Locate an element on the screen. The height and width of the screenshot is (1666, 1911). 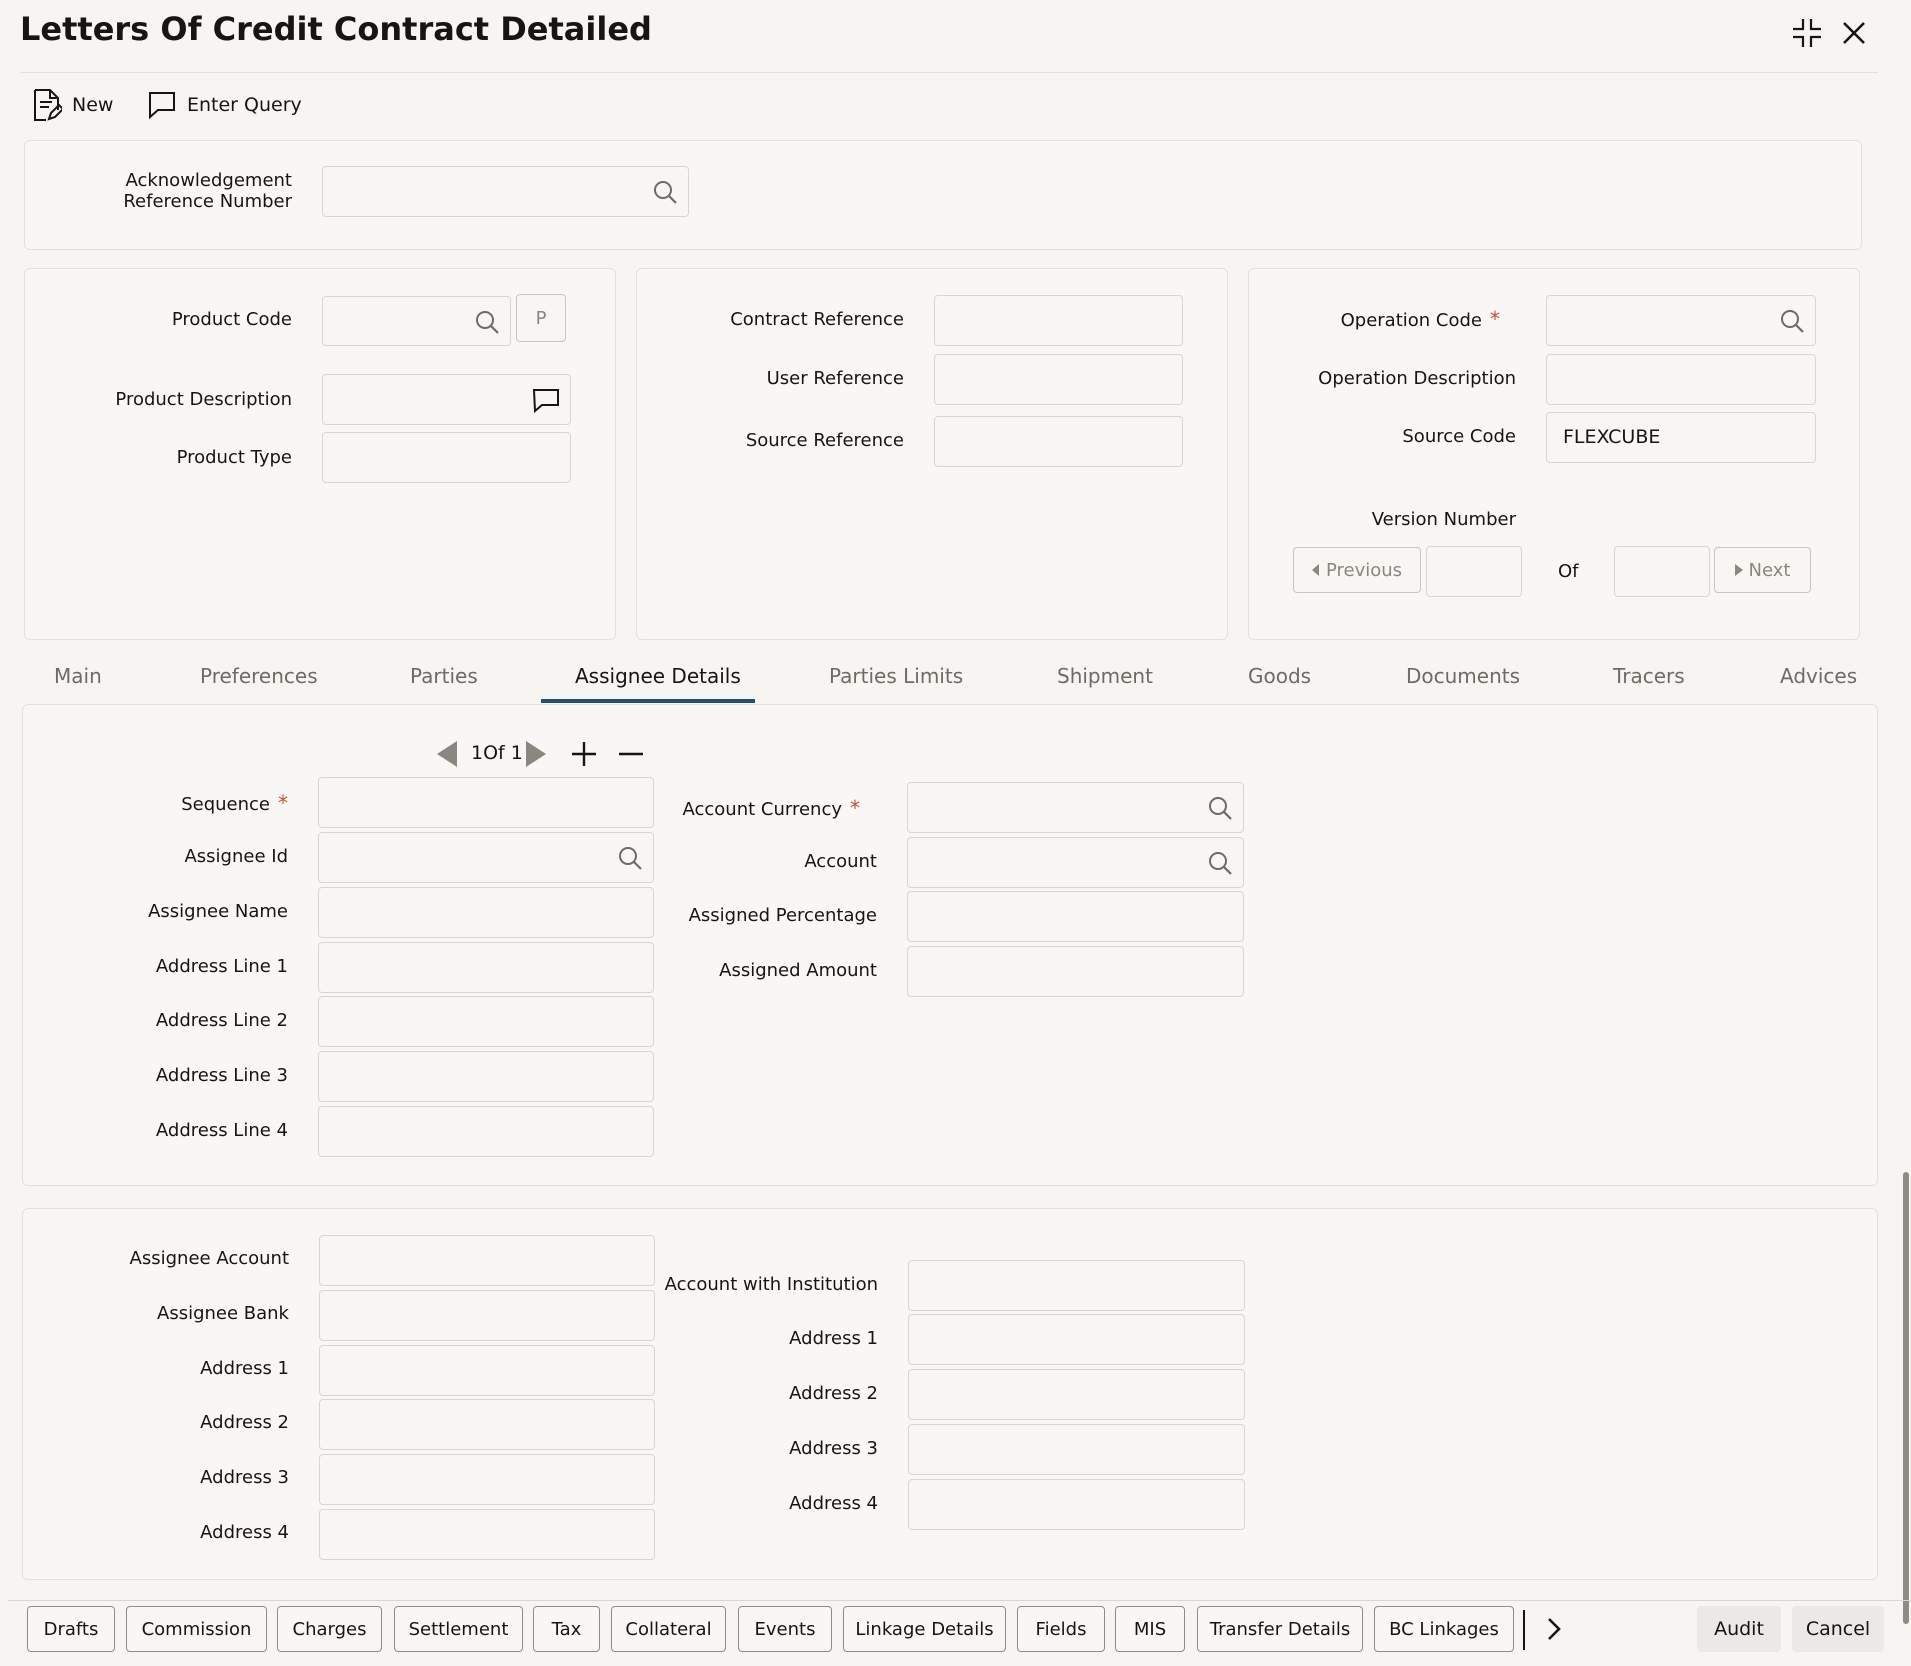
required-mark: * is located at coordinates (1495, 319).